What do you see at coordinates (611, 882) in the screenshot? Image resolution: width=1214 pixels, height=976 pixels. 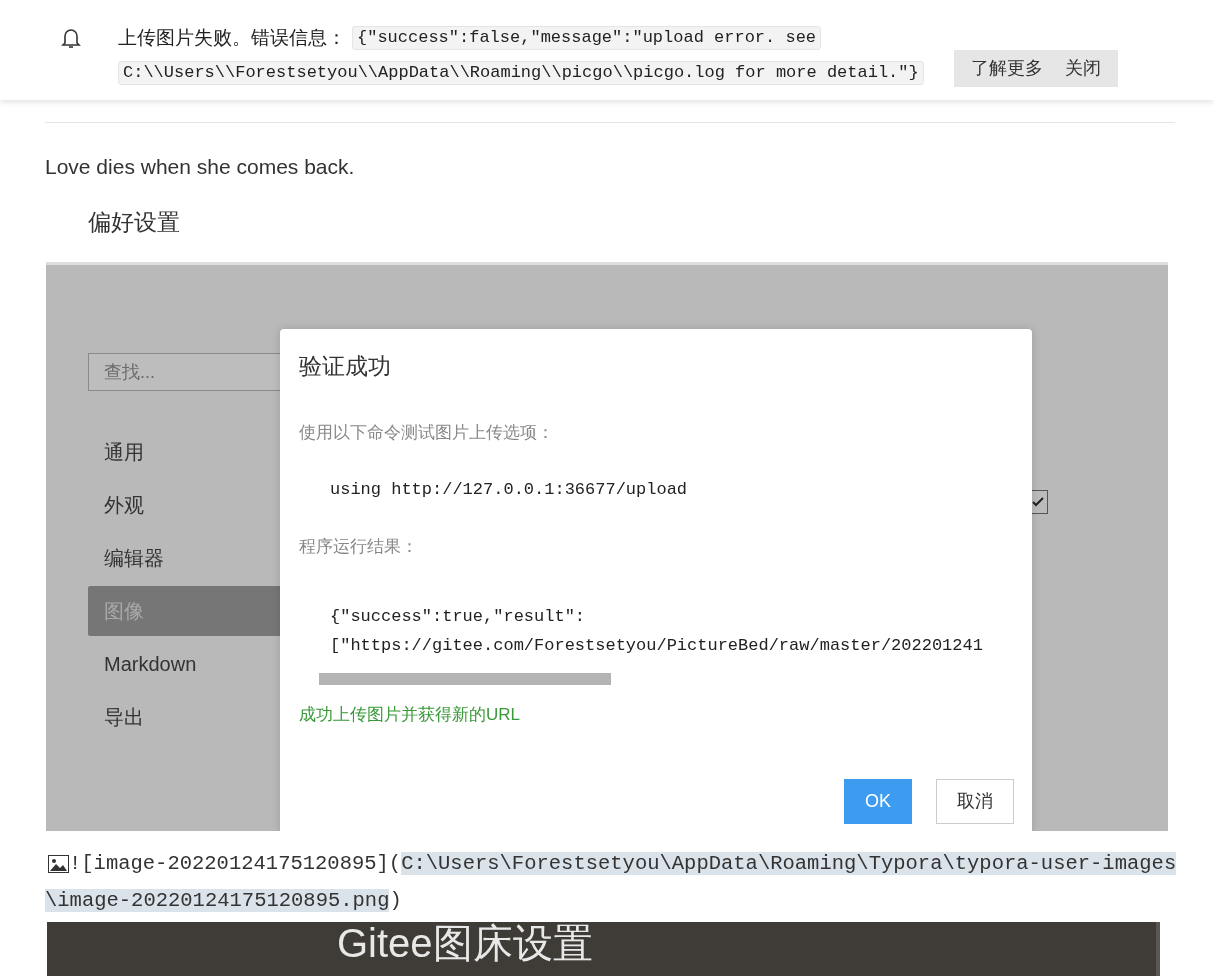 I see `markdown-source: ![image-20220124175120895](C:\Users\Forestsetyou\AppData\Roaming\Typora\typora-user-images\image-20220124175120895.png)` at bounding box center [611, 882].